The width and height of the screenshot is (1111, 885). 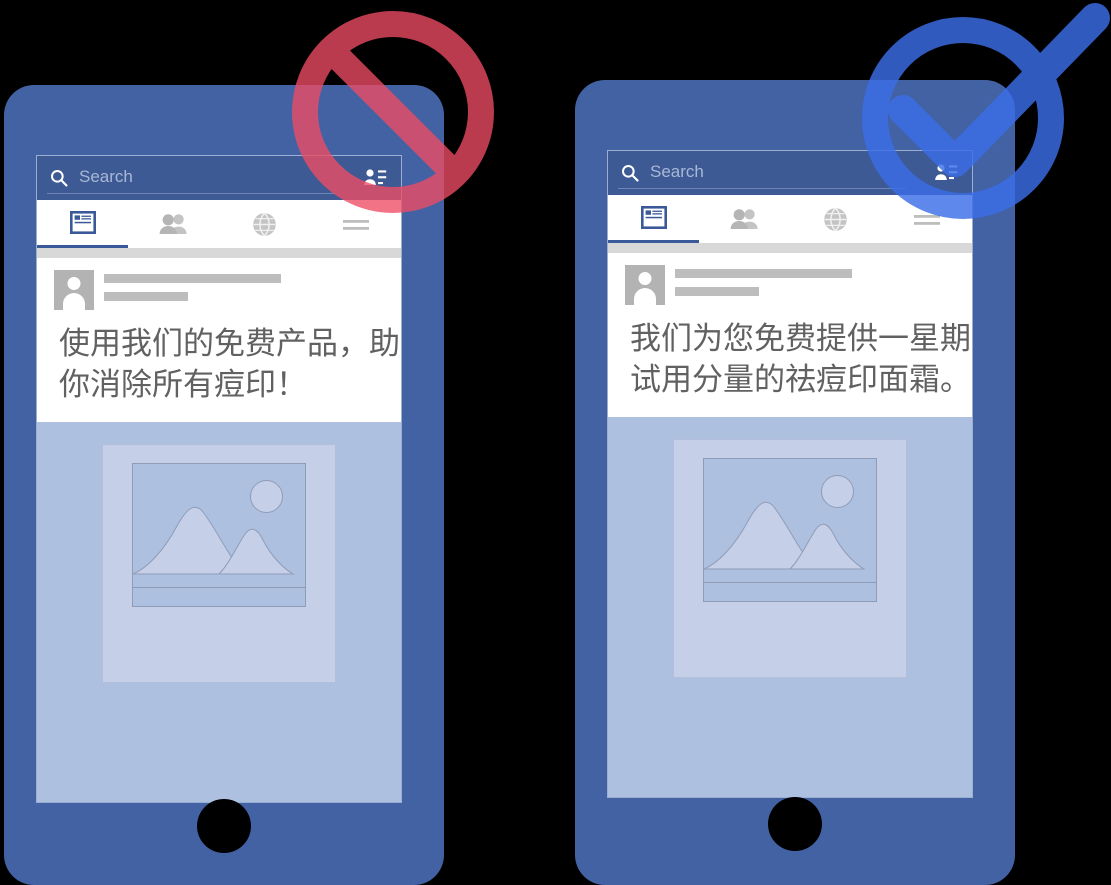 What do you see at coordinates (984, 113) in the screenshot?
I see `checkmark-sign-icon` at bounding box center [984, 113].